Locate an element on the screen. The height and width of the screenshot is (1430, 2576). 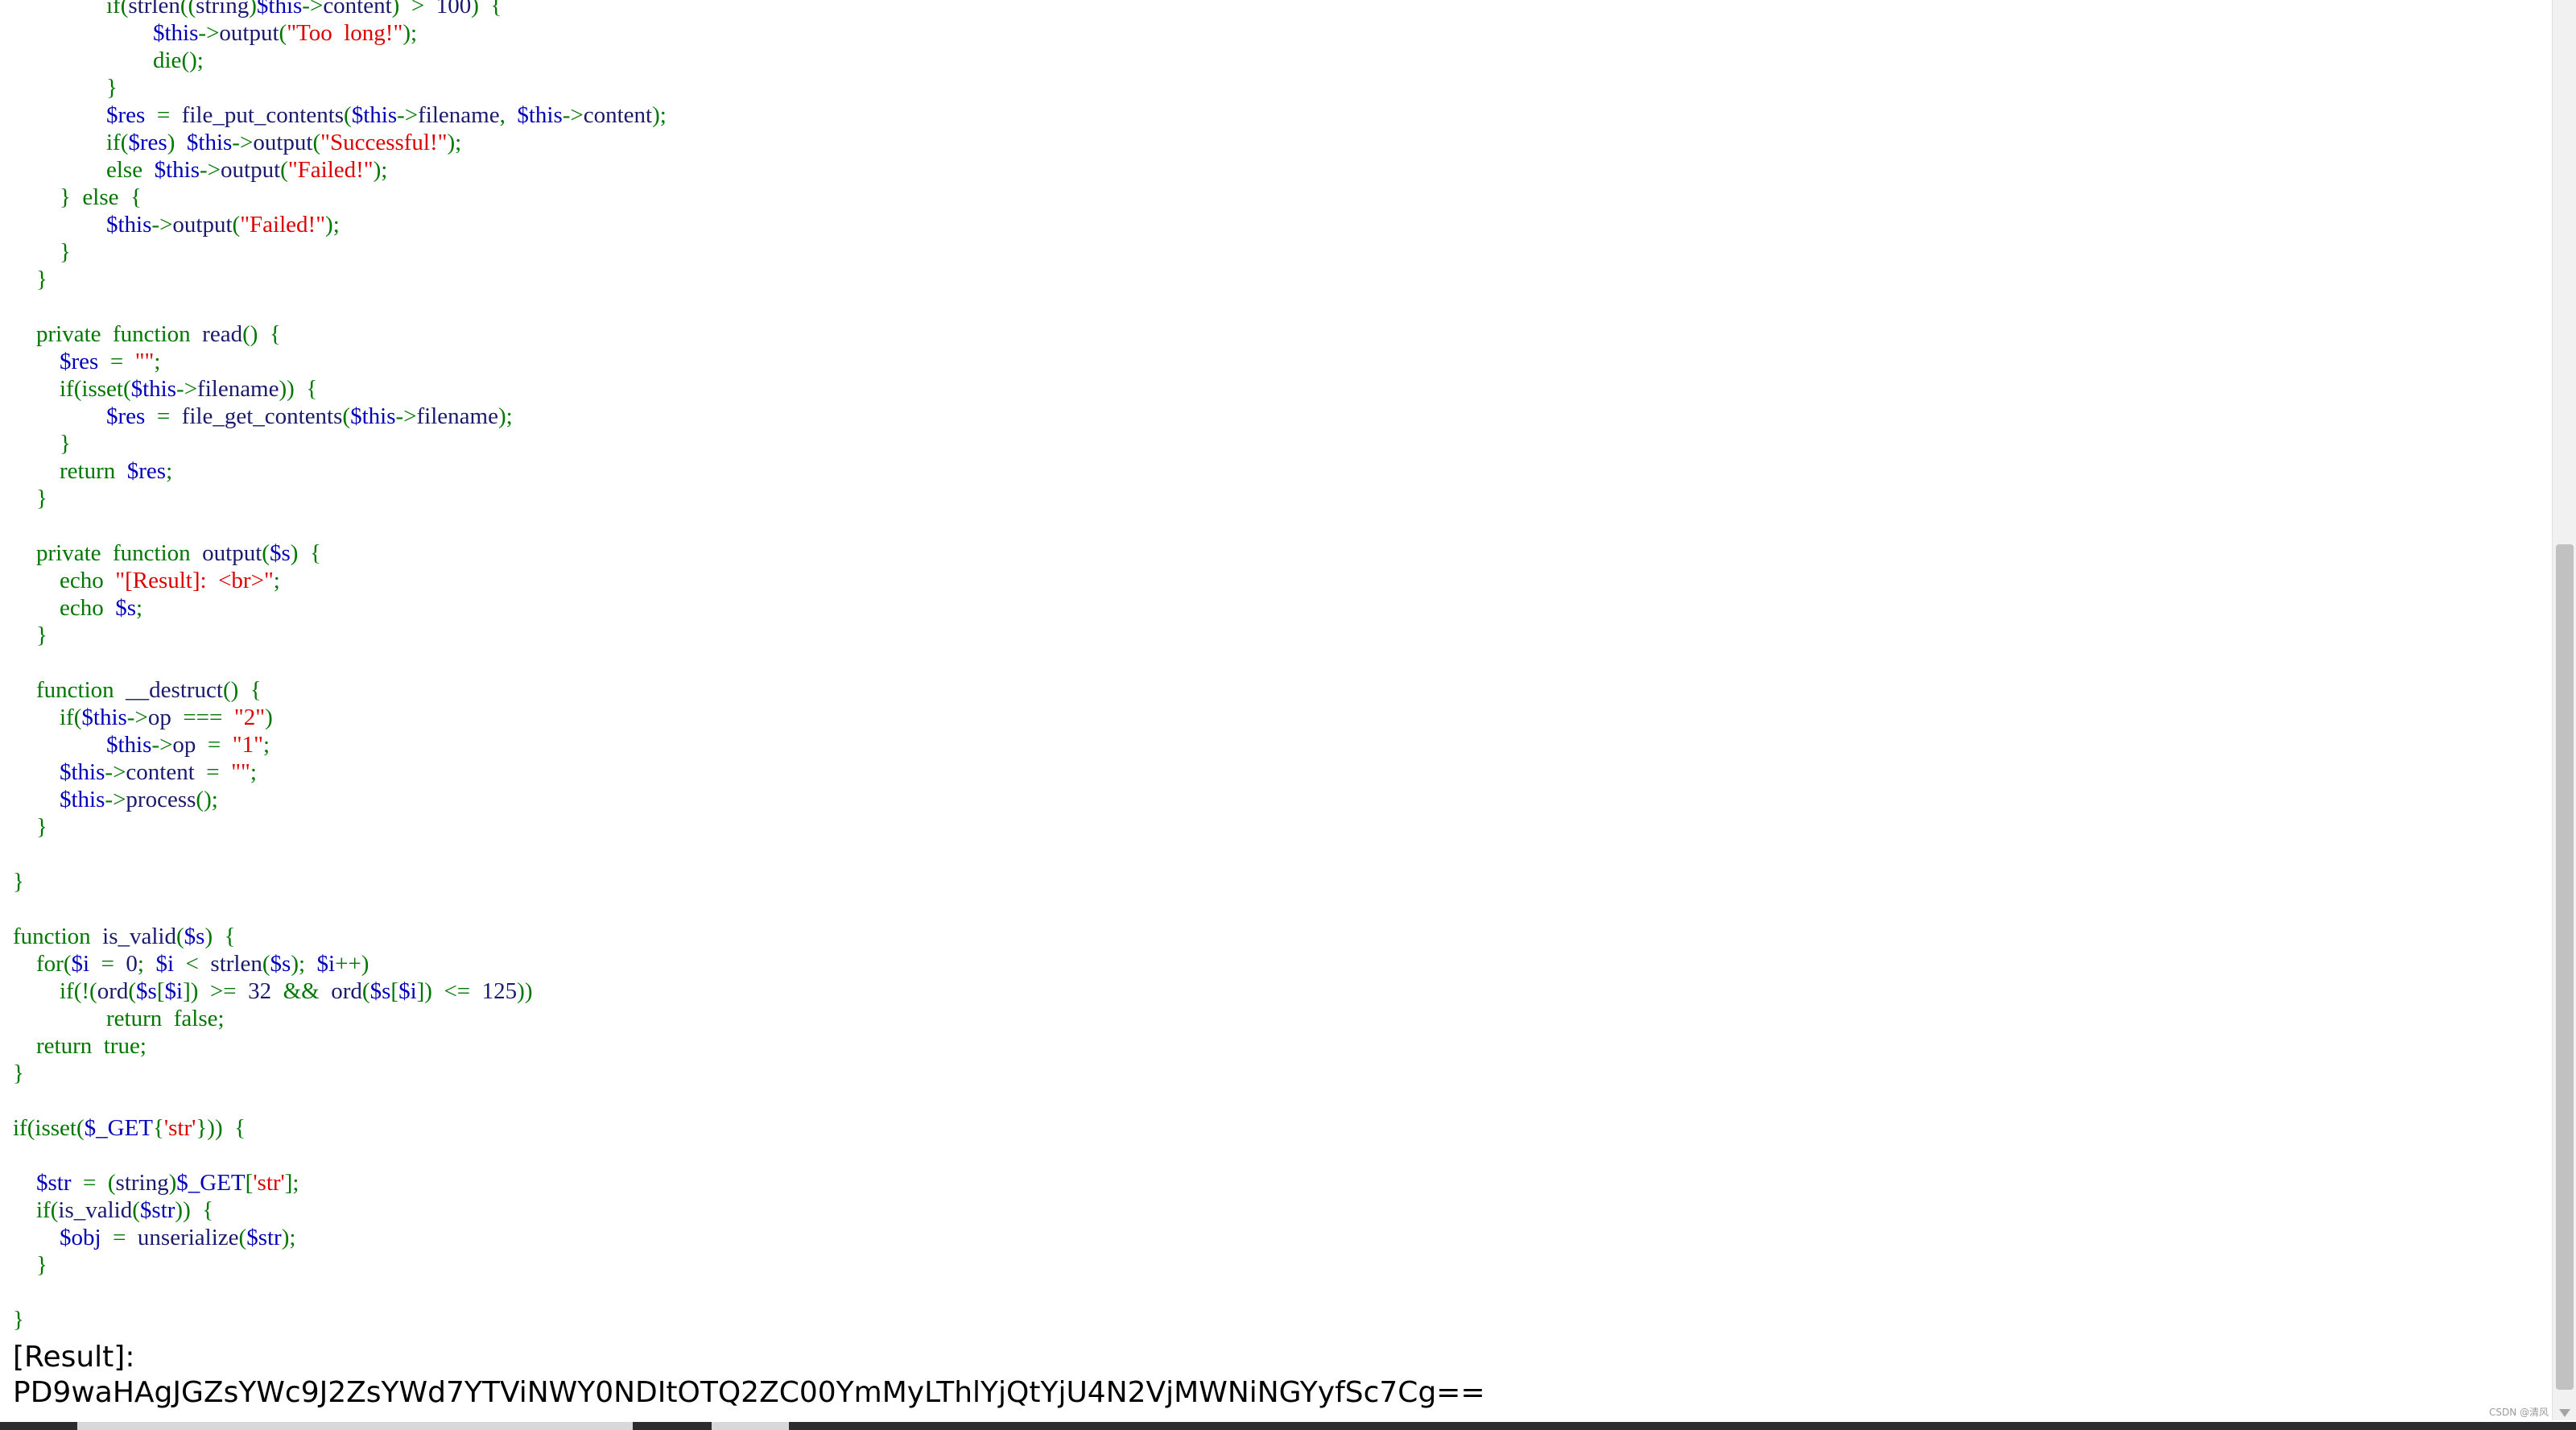
code-line: return true; is located at coordinates (91, 1046).